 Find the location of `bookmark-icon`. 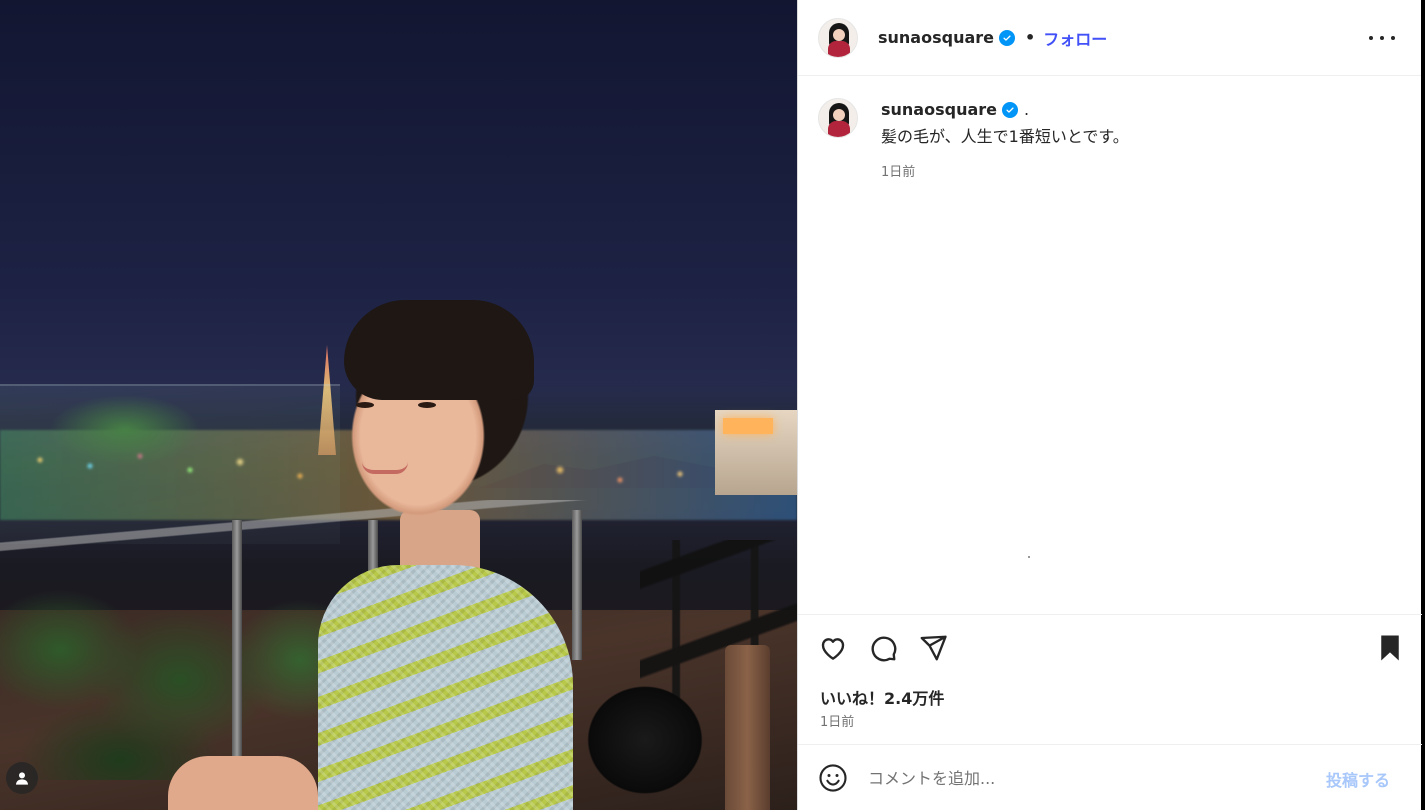

bookmark-icon is located at coordinates (1390, 648).